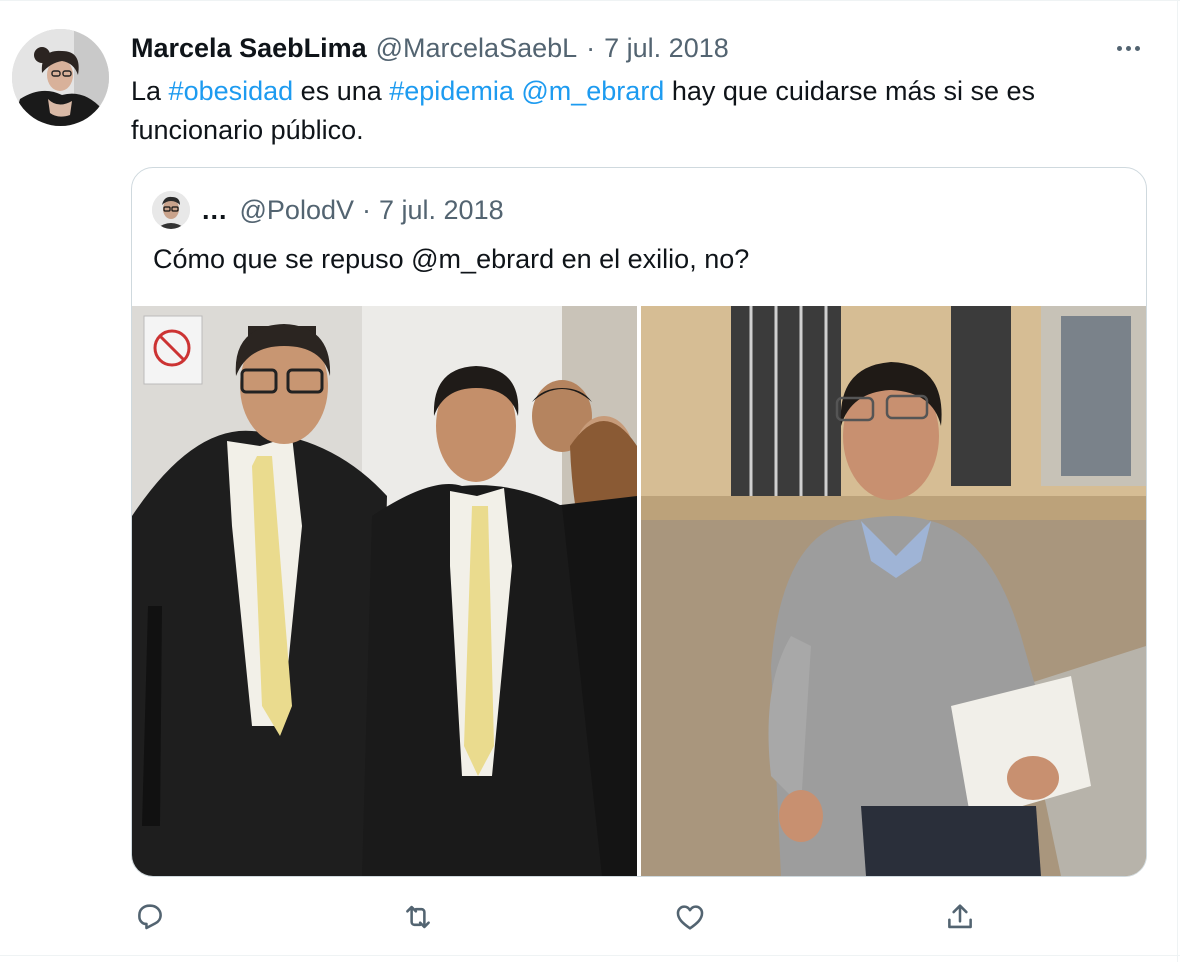 Image resolution: width=1180 pixels, height=962 pixels. What do you see at coordinates (60, 77) in the screenshot?
I see `author-avatar` at bounding box center [60, 77].